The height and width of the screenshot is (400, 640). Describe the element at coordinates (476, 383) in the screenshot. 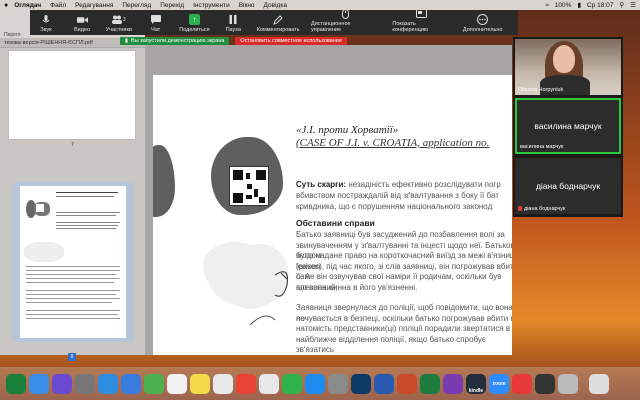

I see `kindle-icon: kindle` at that location.